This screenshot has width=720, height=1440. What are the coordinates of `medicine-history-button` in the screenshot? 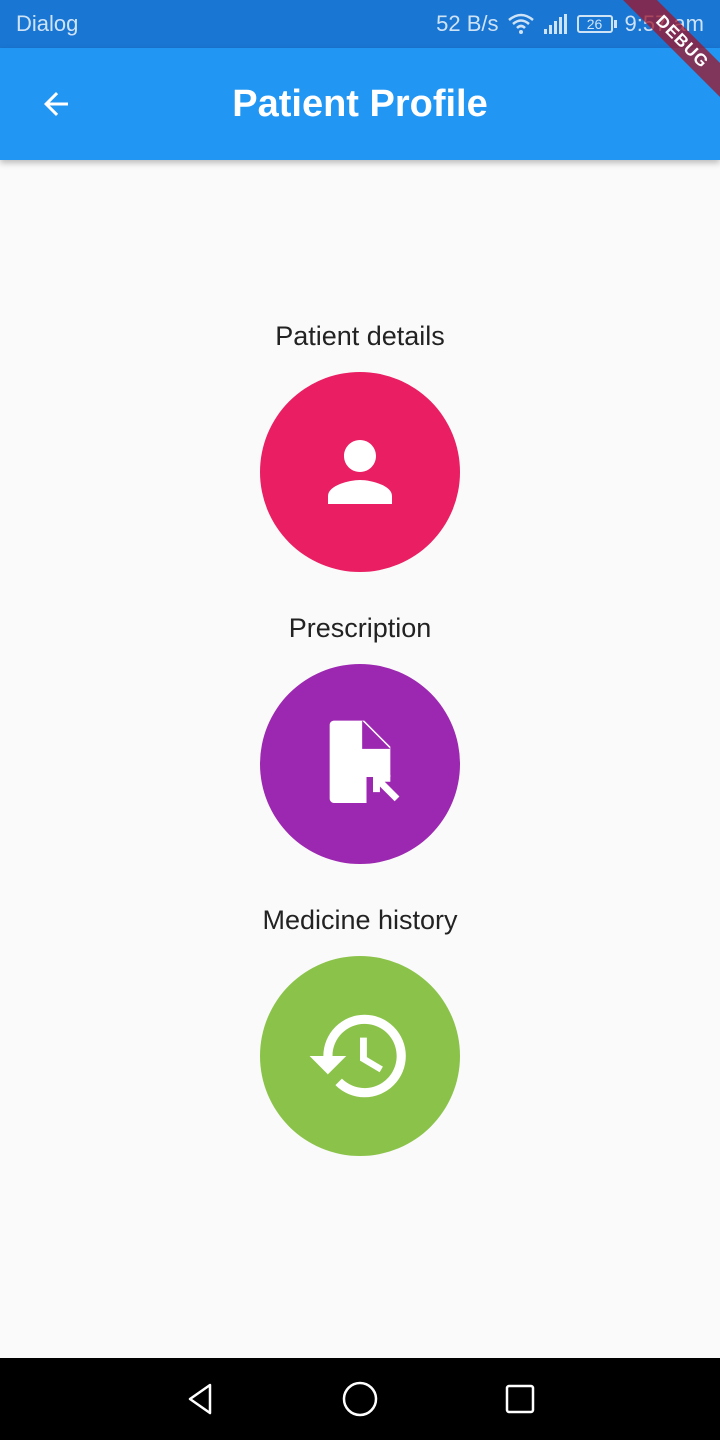 It's located at (360, 1056).